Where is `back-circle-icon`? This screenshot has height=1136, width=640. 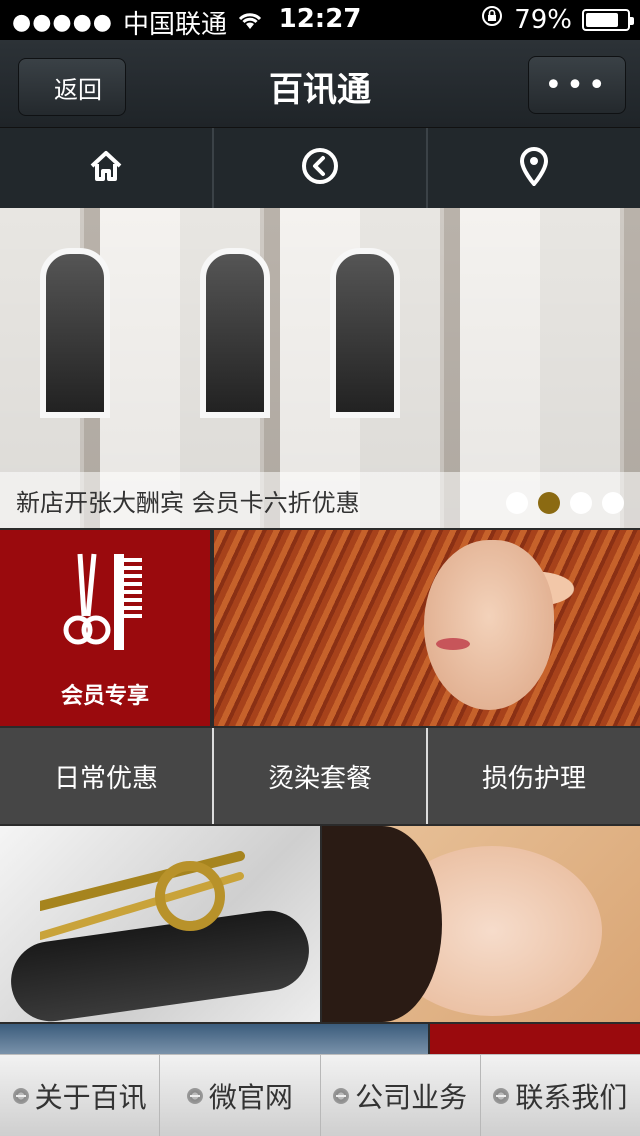
back-circle-icon is located at coordinates (320, 168).